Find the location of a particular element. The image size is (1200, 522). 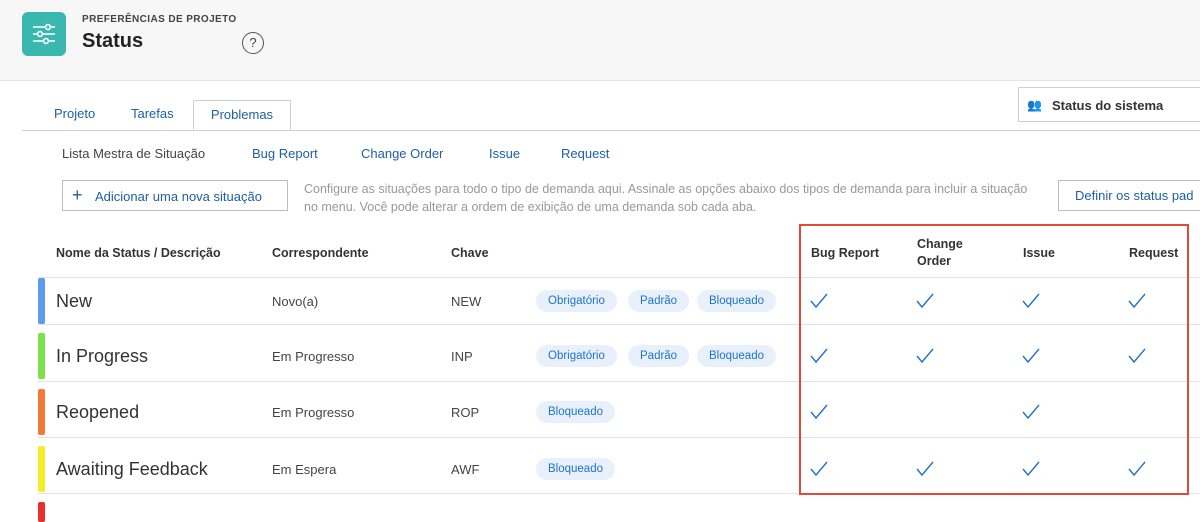

add-status-label: Adicionar uma nova situação is located at coordinates (178, 196).